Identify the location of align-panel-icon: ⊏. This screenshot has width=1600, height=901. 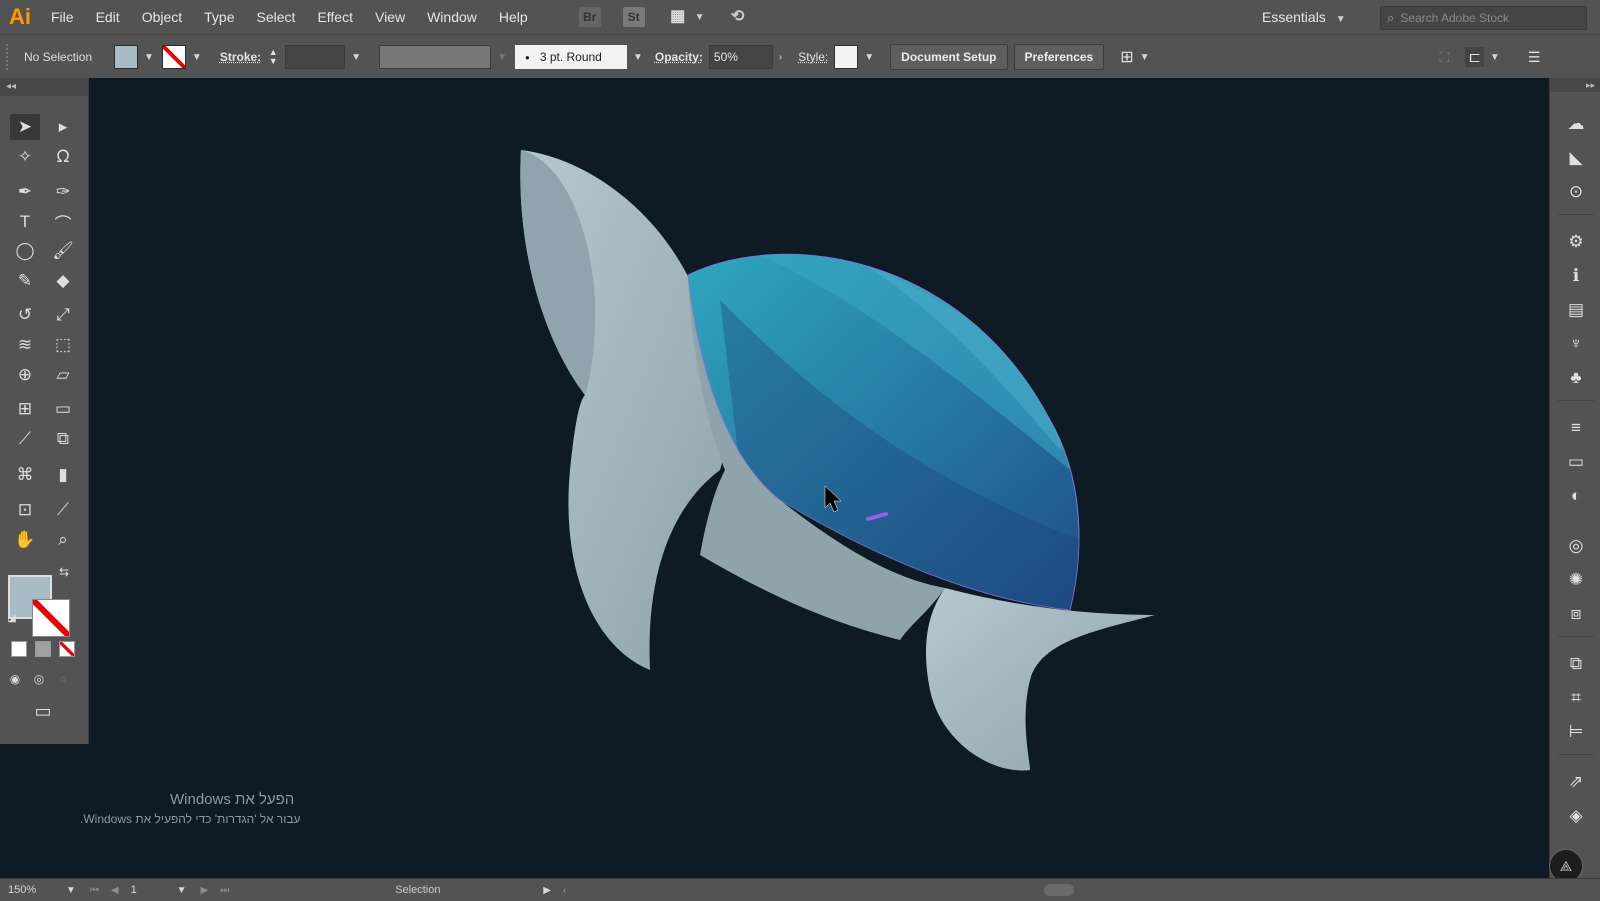
(1474, 57).